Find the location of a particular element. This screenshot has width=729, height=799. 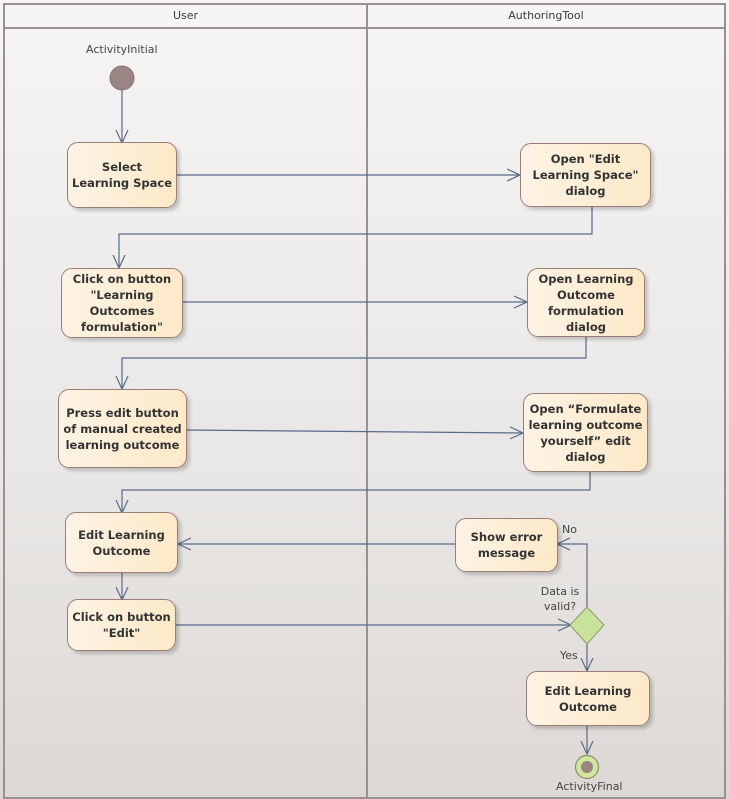

flow-open-formulate-to-edit-lo is located at coordinates (356, 492).